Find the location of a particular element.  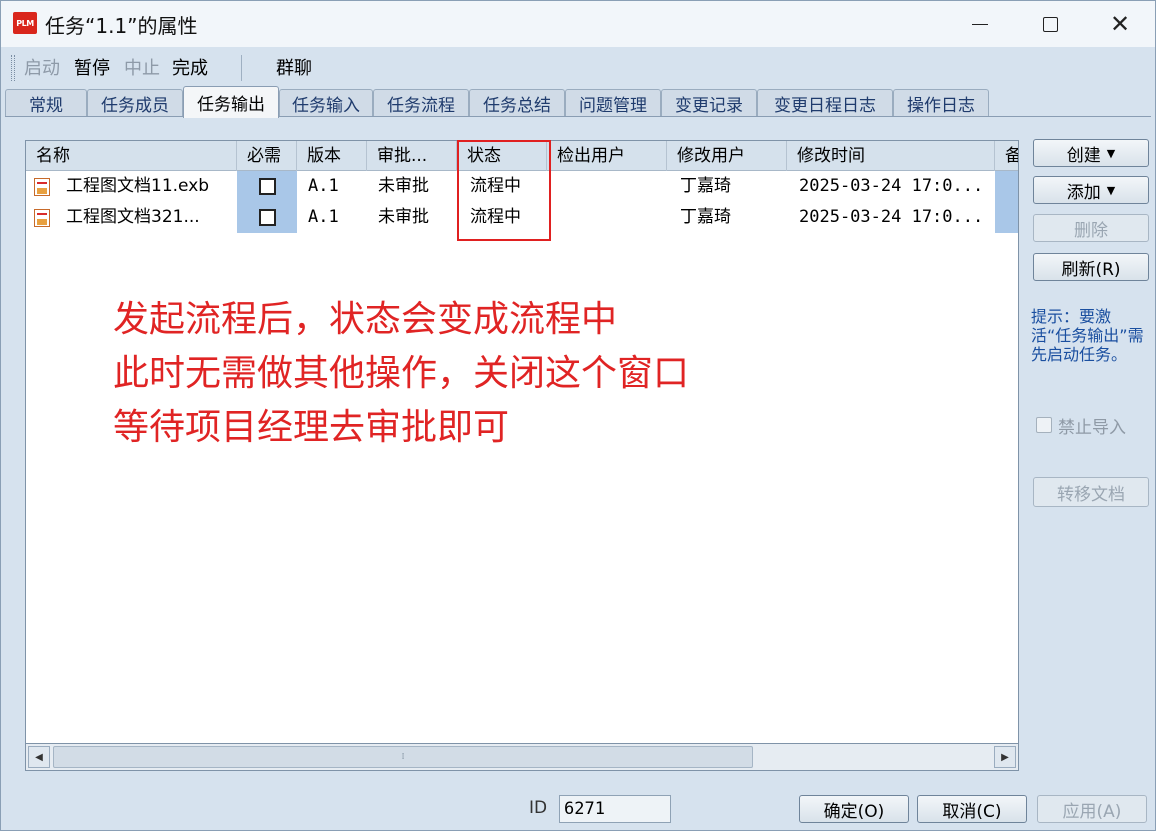

forbid-import-checkbox: 禁止导入 is located at coordinates (1095, 425).